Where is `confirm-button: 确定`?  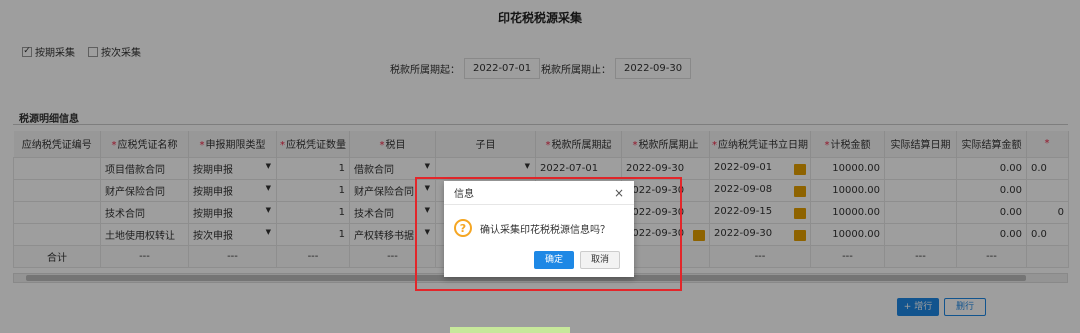
confirm-button: 确定 is located at coordinates (554, 260).